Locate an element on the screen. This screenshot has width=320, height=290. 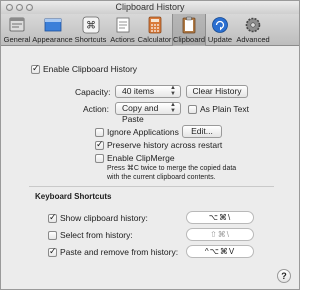
tab-appearance-label: Appearance is located at coordinates (52, 39).